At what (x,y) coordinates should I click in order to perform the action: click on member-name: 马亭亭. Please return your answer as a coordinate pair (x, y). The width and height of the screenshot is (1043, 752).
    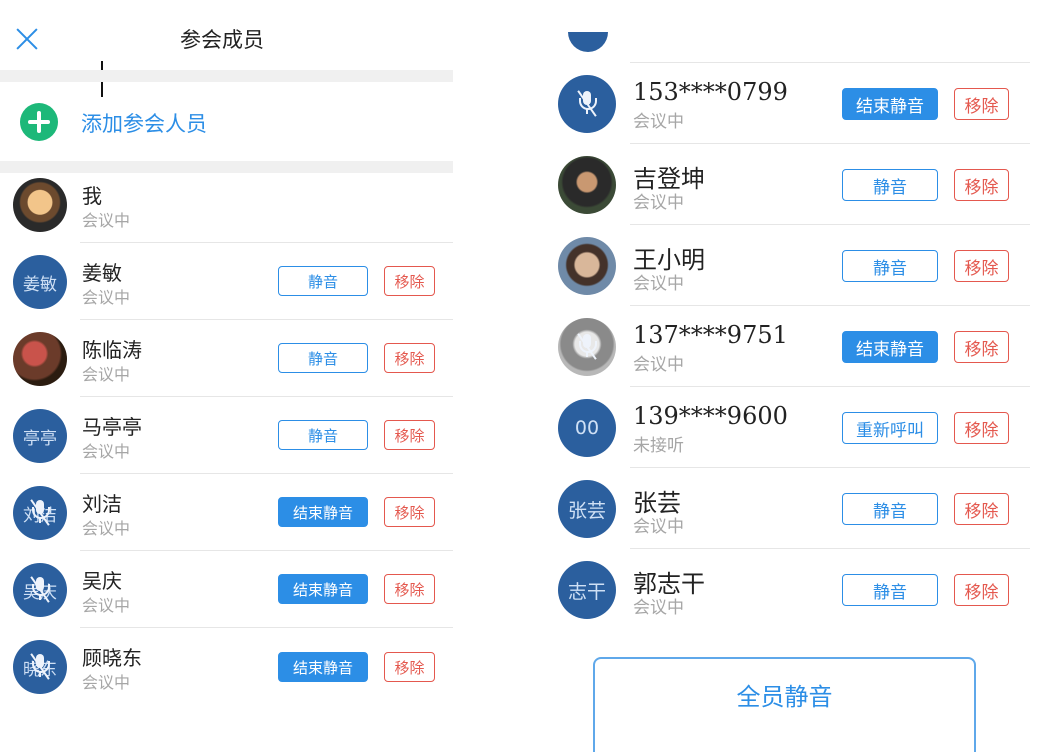
    Looking at the image, I should click on (112, 427).